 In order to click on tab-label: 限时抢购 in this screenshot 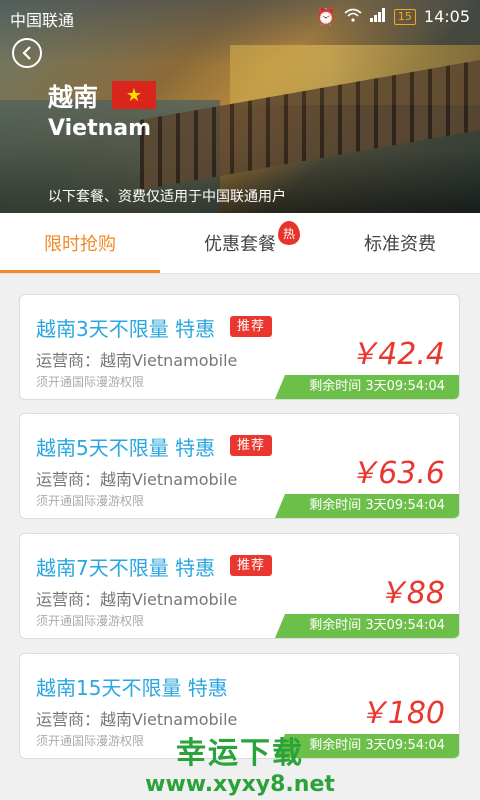, I will do `click(80, 244)`.